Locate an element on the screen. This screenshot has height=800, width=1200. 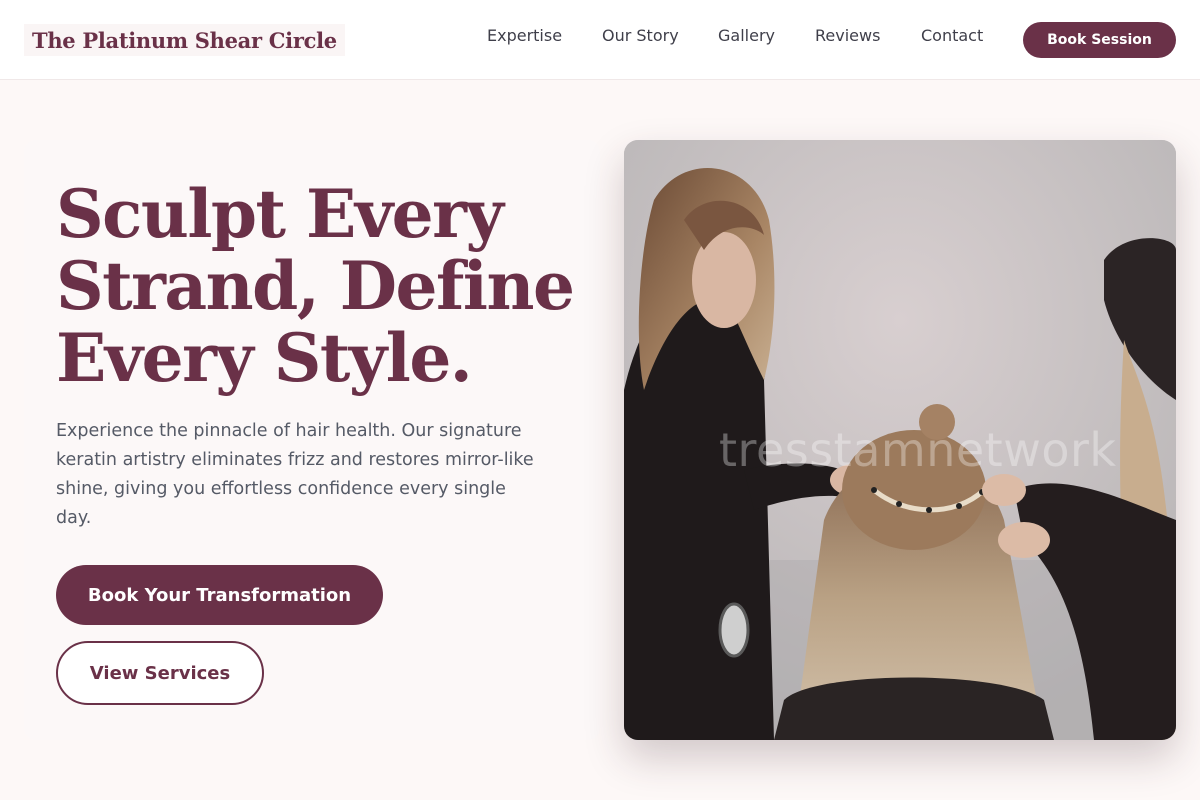
view-services-button: View Services is located at coordinates (160, 673).